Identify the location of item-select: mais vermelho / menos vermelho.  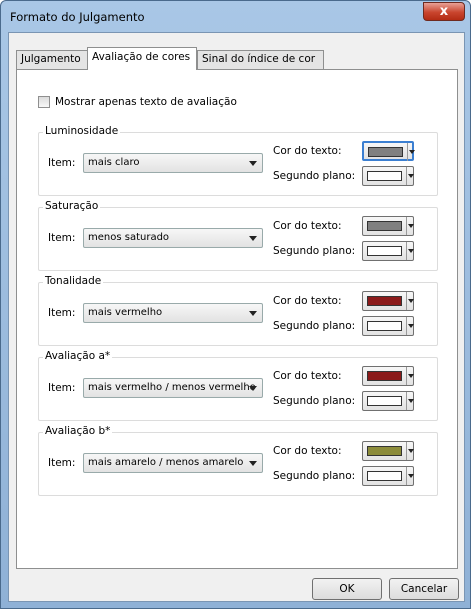
(173, 388).